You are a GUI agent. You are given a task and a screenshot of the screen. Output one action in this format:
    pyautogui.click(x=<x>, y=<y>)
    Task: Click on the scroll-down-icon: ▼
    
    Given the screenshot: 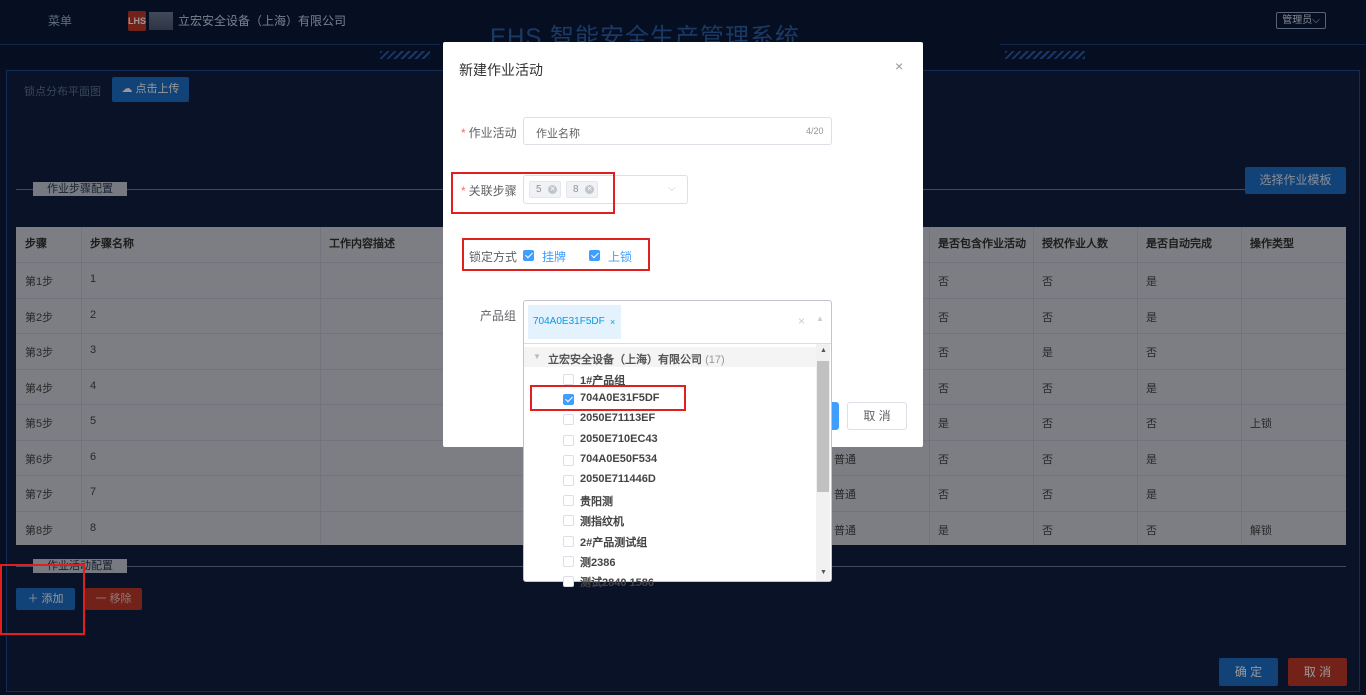 What is the action you would take?
    pyautogui.click(x=823, y=572)
    